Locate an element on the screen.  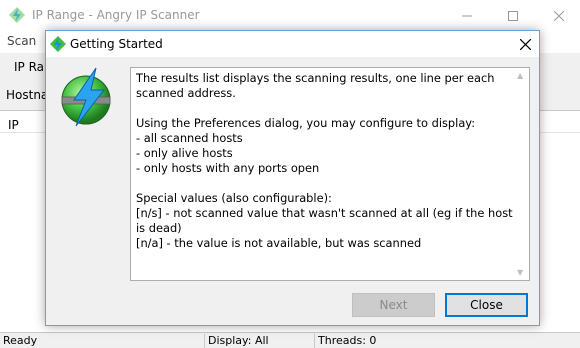
app-logo-icon is located at coordinates (17, 15).